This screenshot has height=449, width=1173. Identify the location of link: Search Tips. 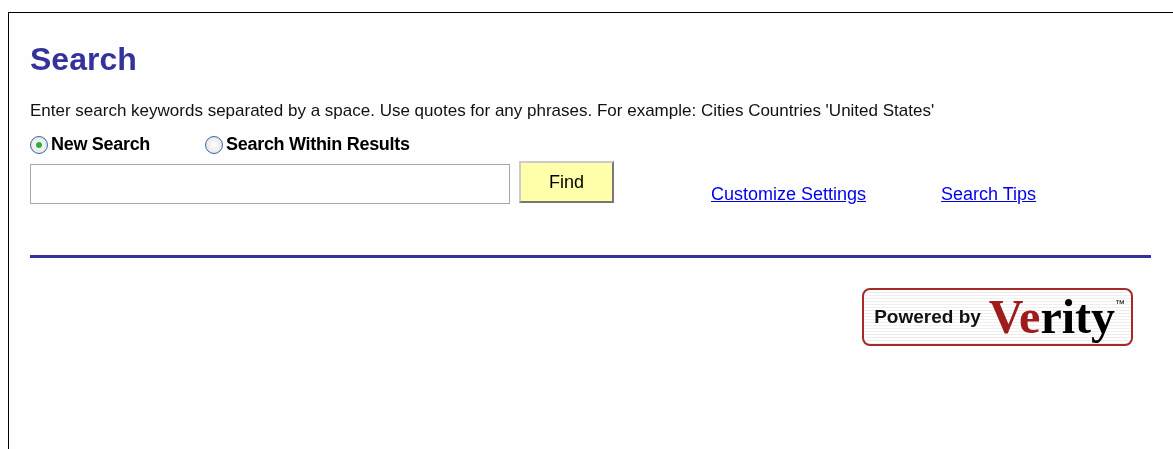
(989, 194).